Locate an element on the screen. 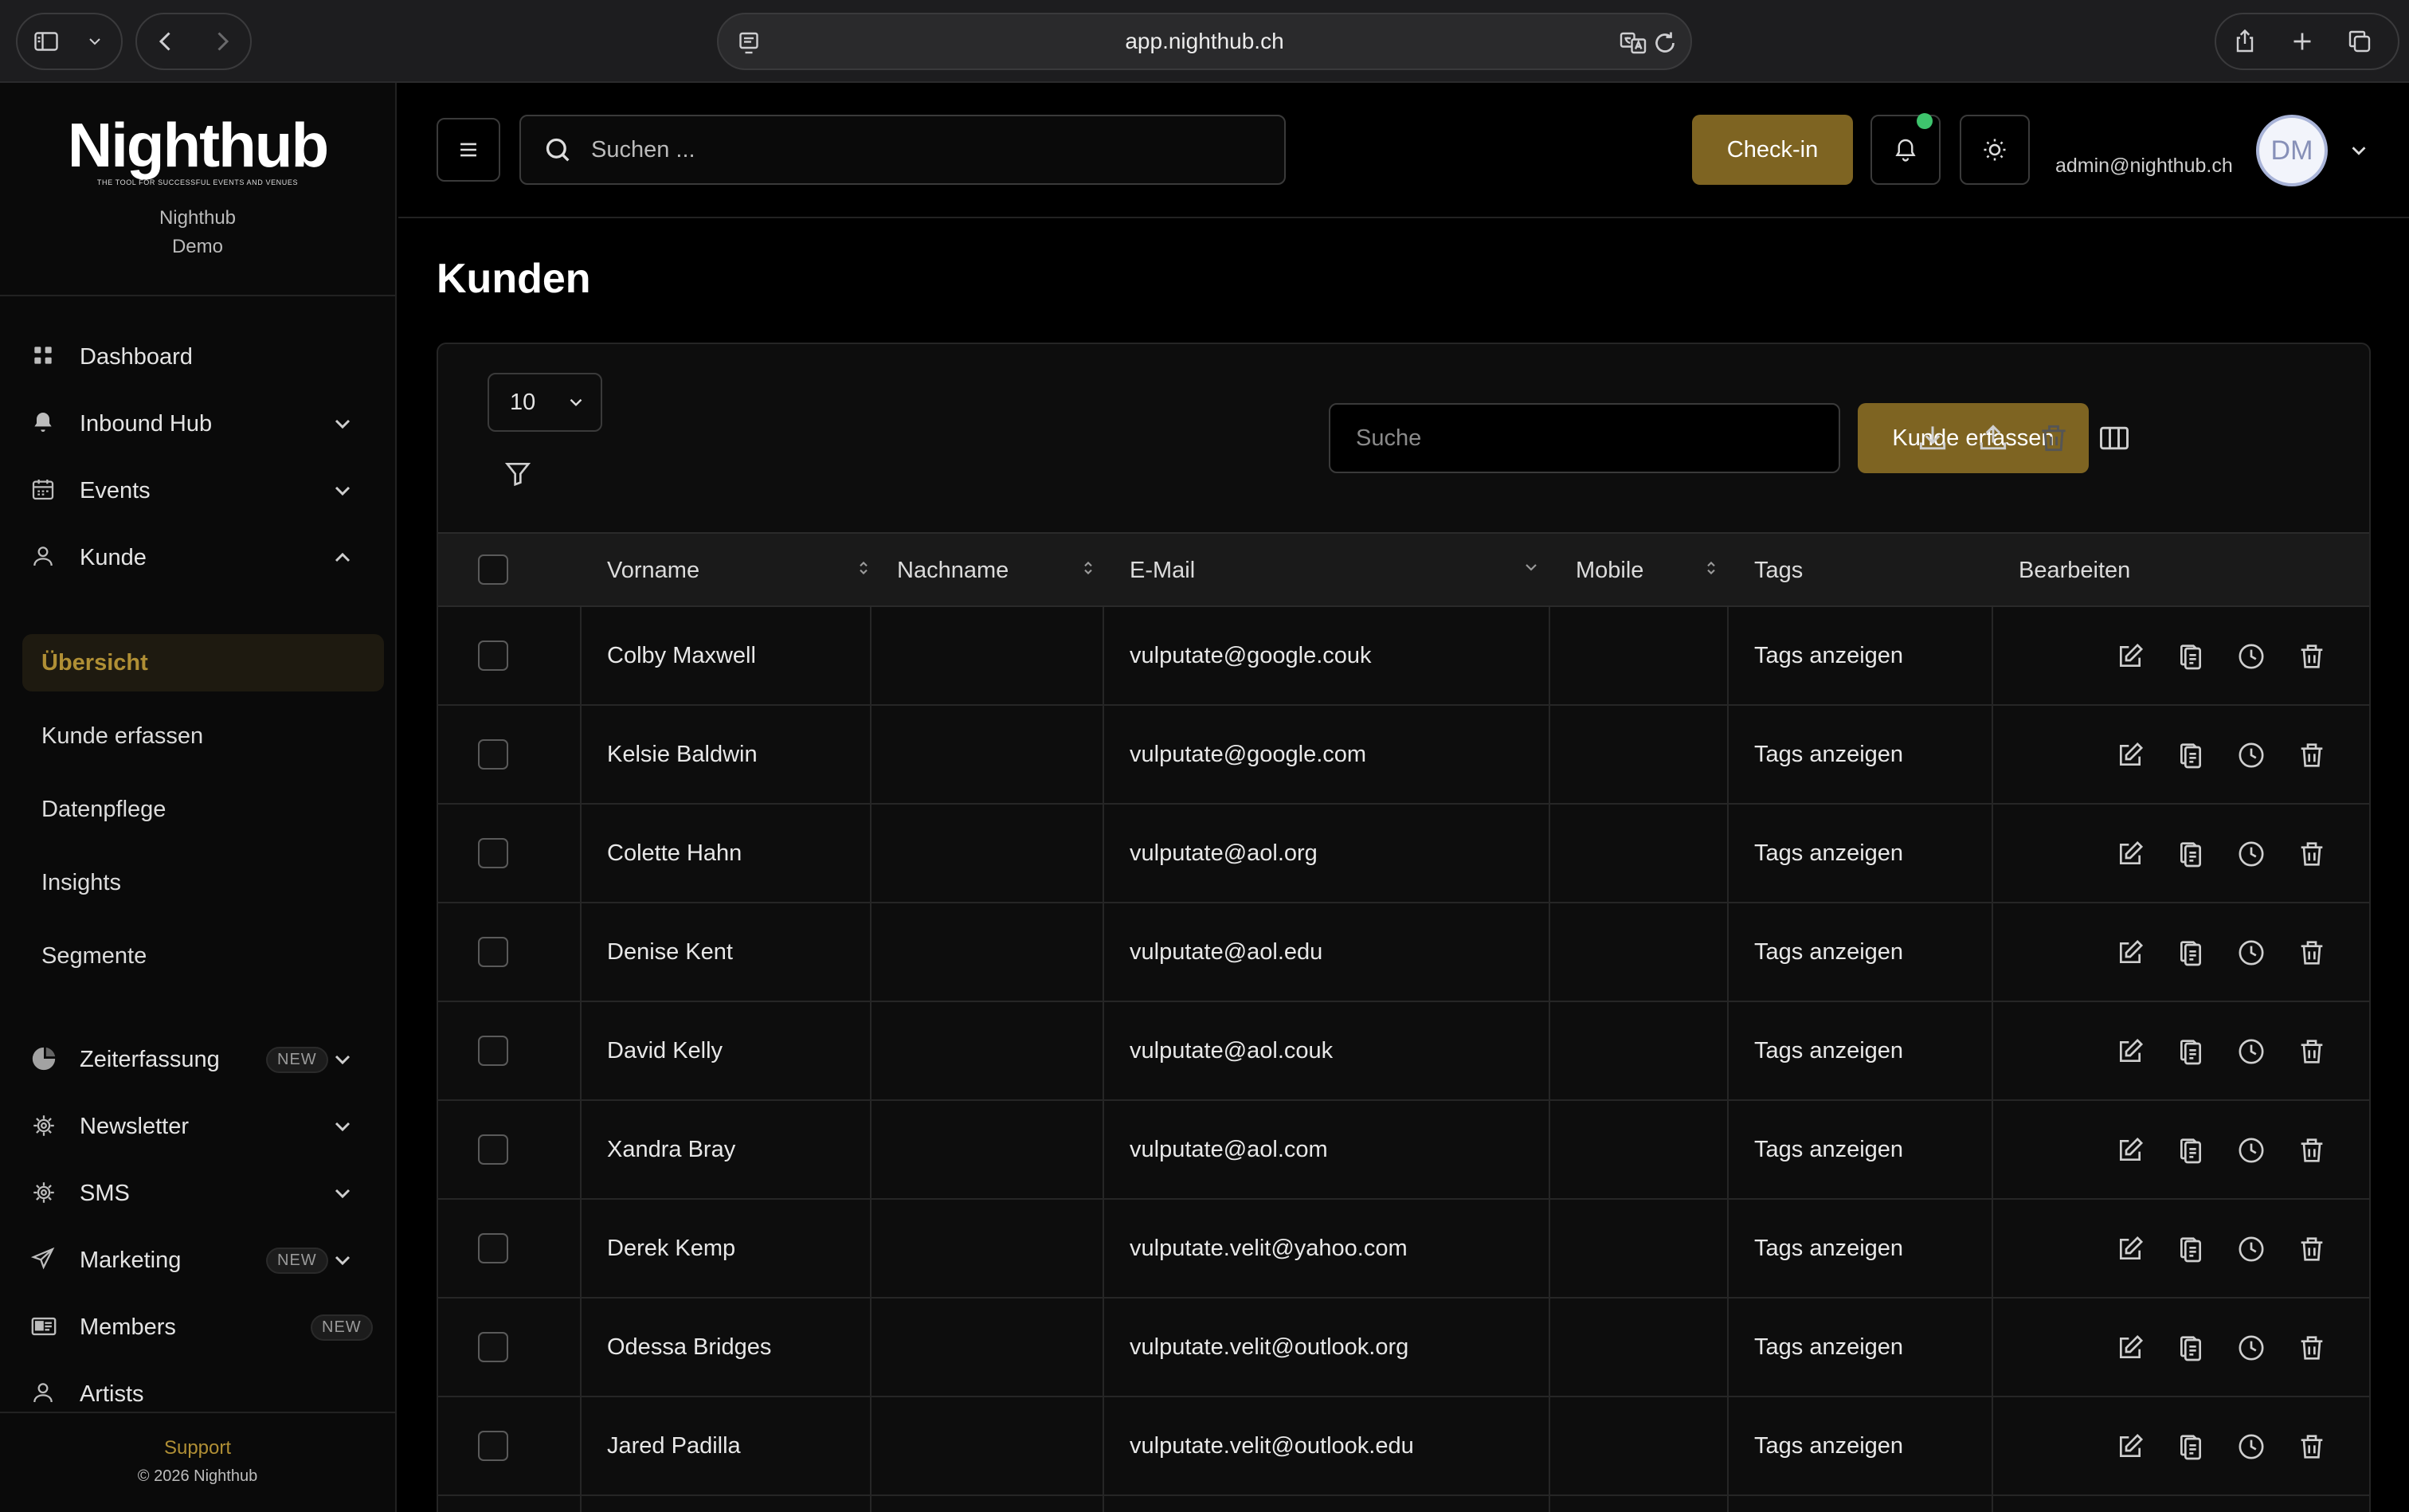  sidebar-item-marketing: Marketing NEW is located at coordinates (197, 1260).